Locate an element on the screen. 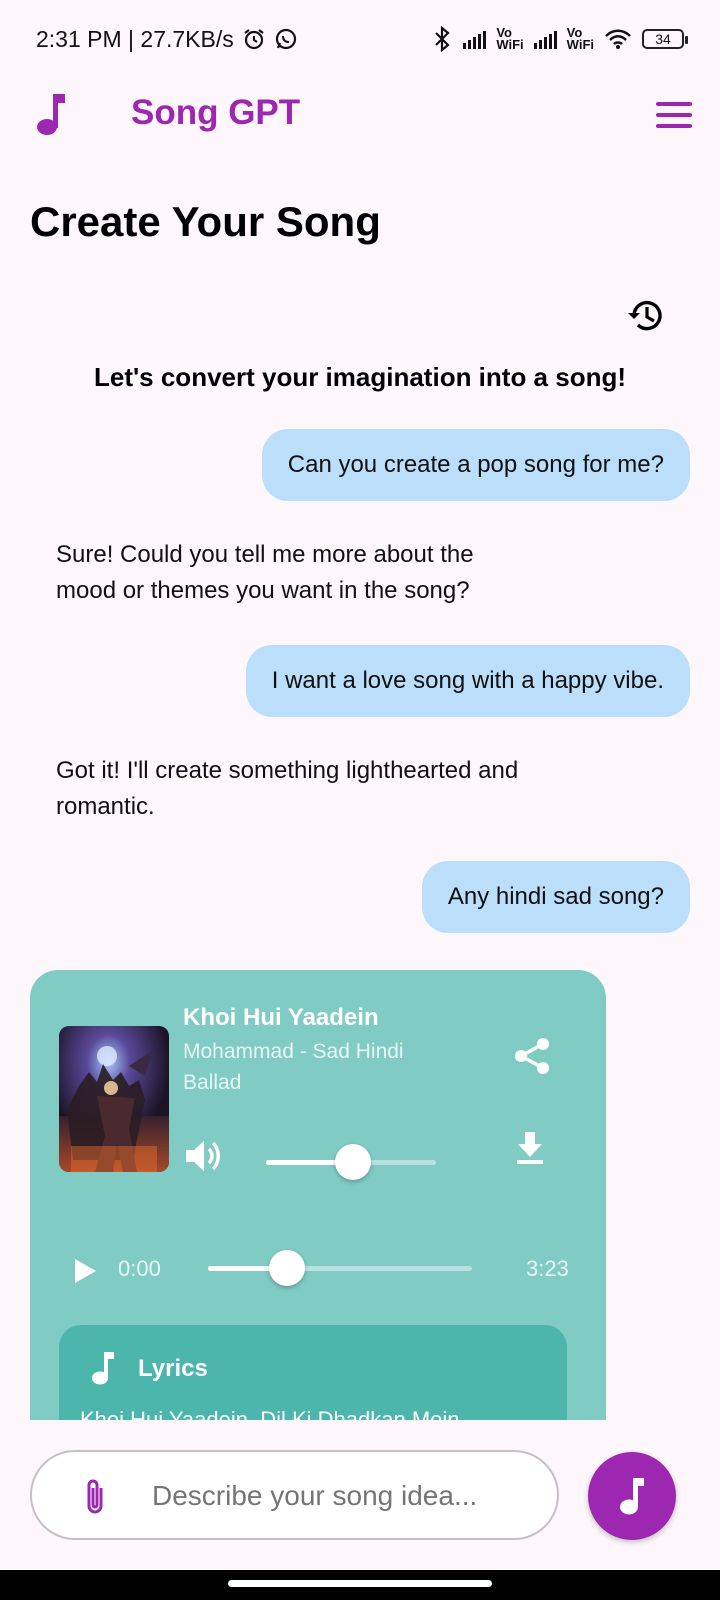  history-icon is located at coordinates (646, 316).